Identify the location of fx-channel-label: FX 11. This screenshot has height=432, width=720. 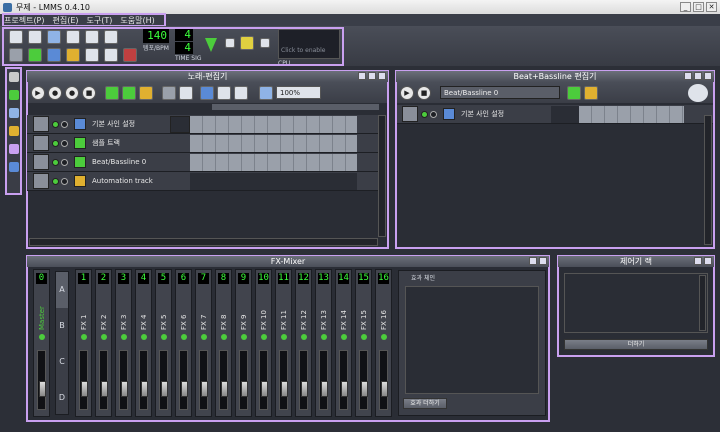
(284, 310).